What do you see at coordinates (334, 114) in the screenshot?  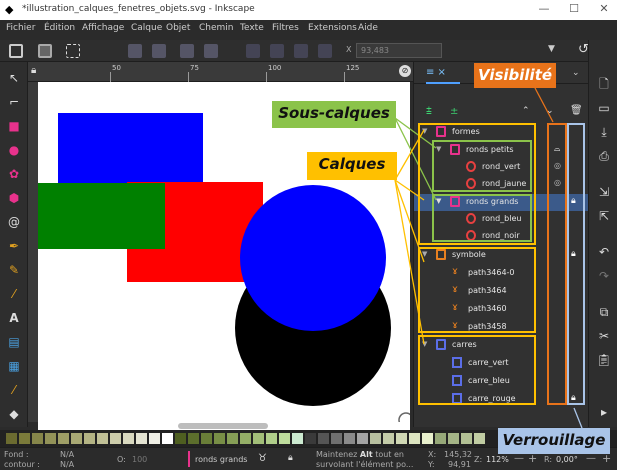 I see `sous-calques-callout: Sous-calques` at bounding box center [334, 114].